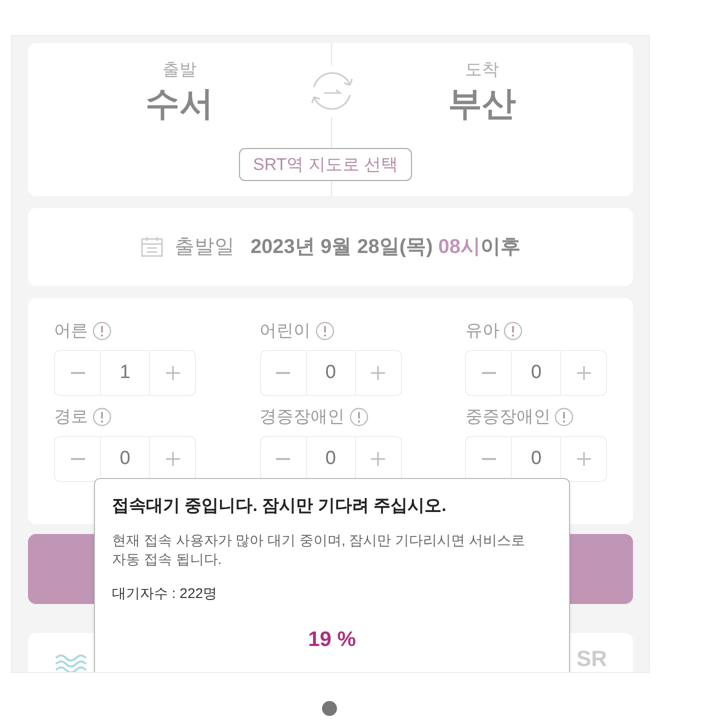 This screenshot has height=720, width=705. Describe the element at coordinates (280, 506) in the screenshot. I see `dialog-title: 접속대기 중입니다. 잠시만 기다려 주십시오.` at that location.